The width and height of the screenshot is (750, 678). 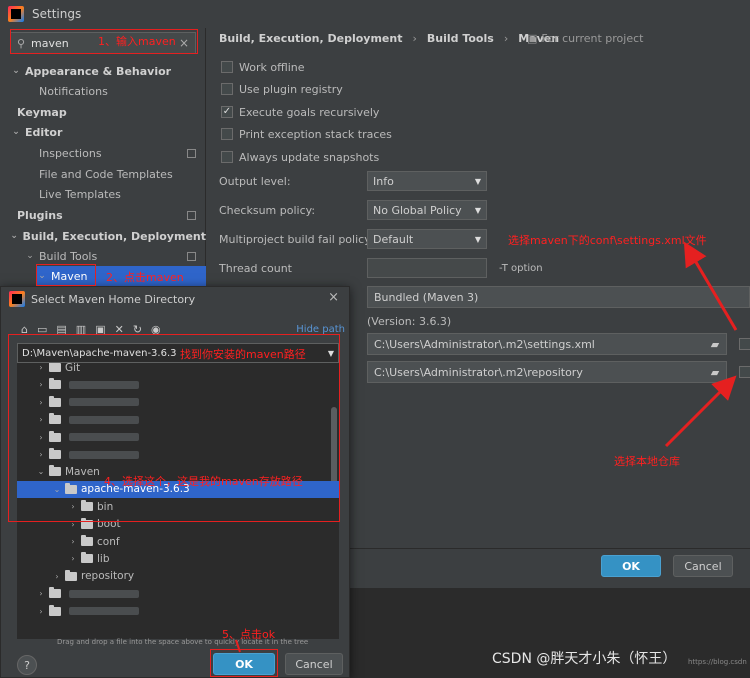 I want to click on checksum-policy-dropdown: No Global Policy ▼, so click(x=427, y=210).